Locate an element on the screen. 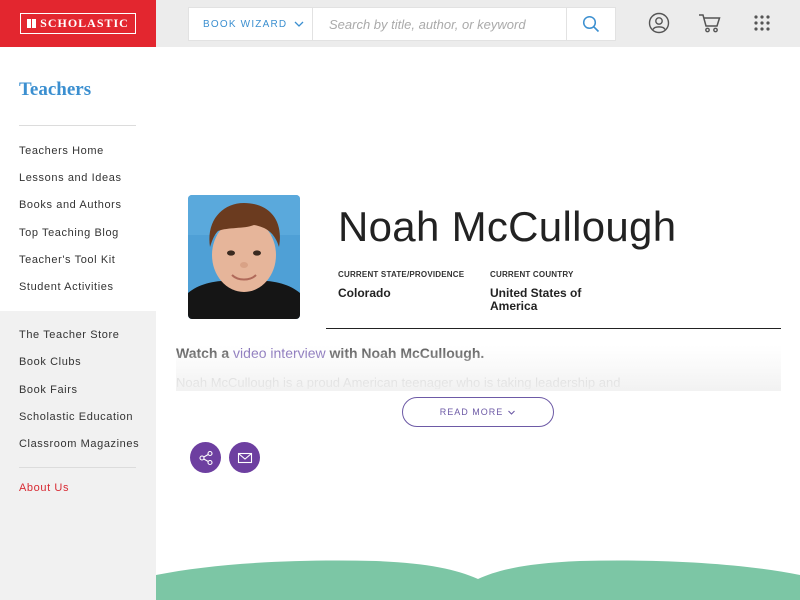  logo-text: SCHOLASTIC is located at coordinates (84, 23).